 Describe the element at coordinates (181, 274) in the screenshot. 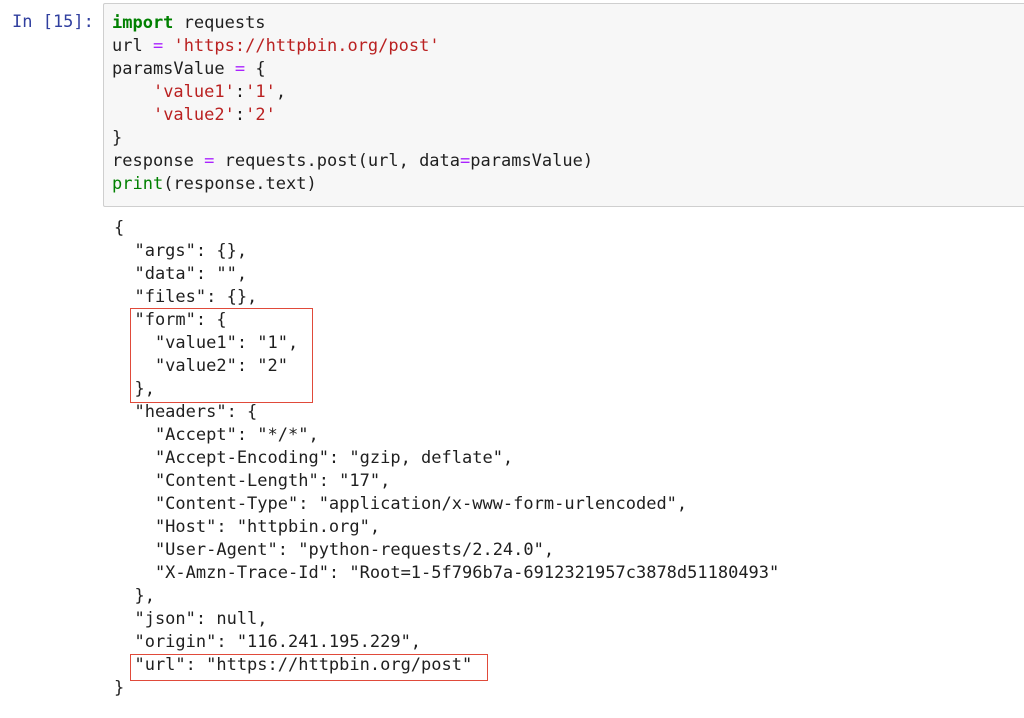

I see `output-line: "data": "",` at that location.